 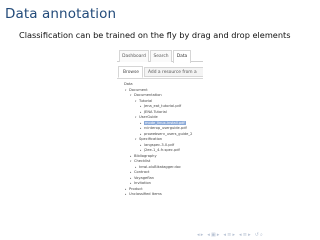 What do you see at coordinates (165, 128) in the screenshot?
I see `tree-node-label: rcinterop_userguide.pdf` at bounding box center [165, 128].